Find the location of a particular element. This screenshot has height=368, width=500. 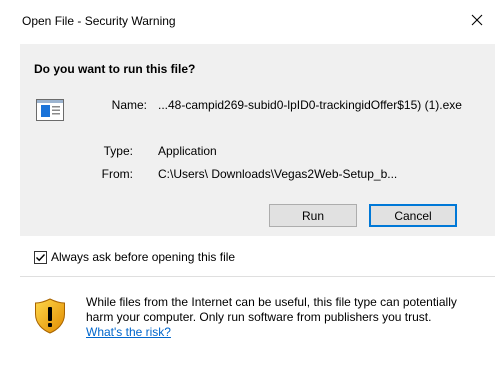

name-label: Name: is located at coordinates (129, 105).